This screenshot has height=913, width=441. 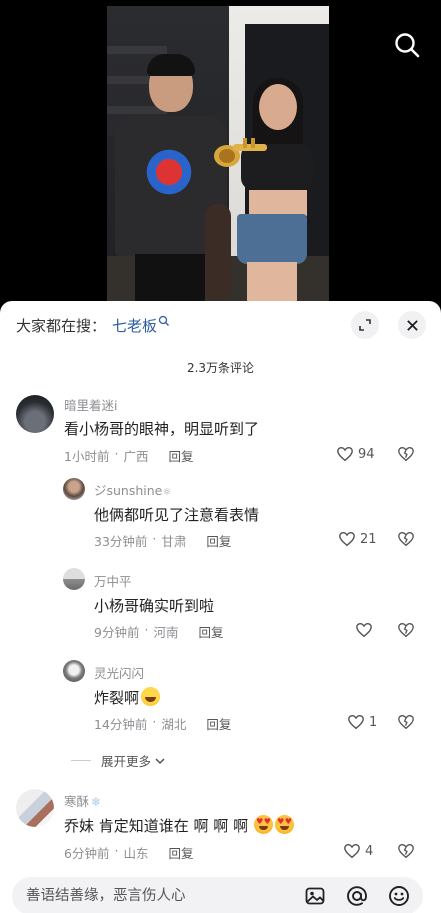 What do you see at coordinates (220, 368) in the screenshot?
I see `comment-count: 2.3万条评论` at bounding box center [220, 368].